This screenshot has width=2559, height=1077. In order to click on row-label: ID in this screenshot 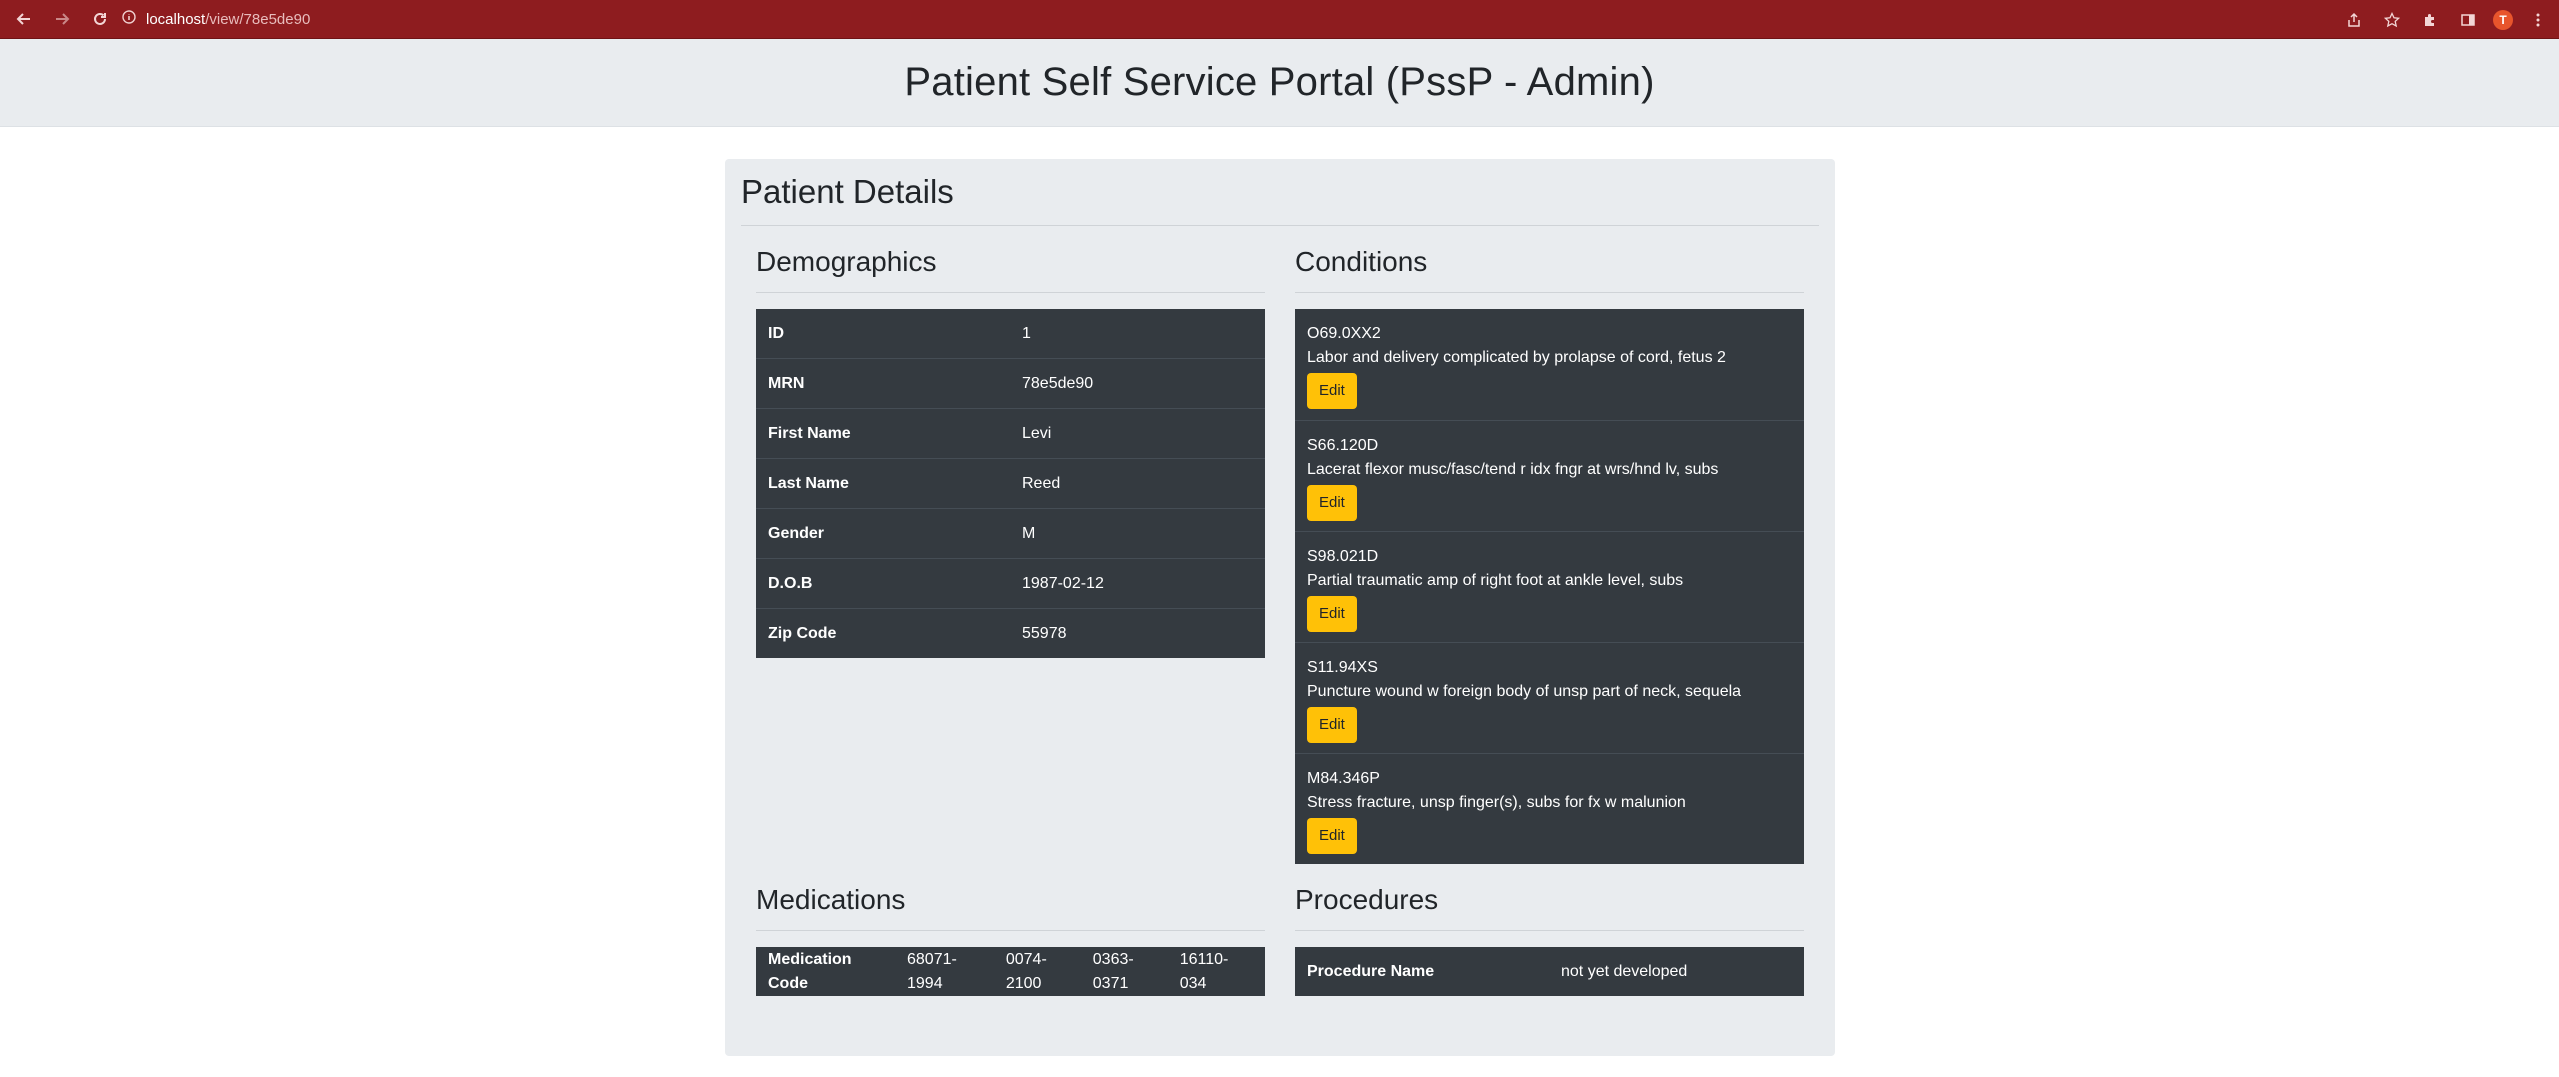, I will do `click(776, 333)`.